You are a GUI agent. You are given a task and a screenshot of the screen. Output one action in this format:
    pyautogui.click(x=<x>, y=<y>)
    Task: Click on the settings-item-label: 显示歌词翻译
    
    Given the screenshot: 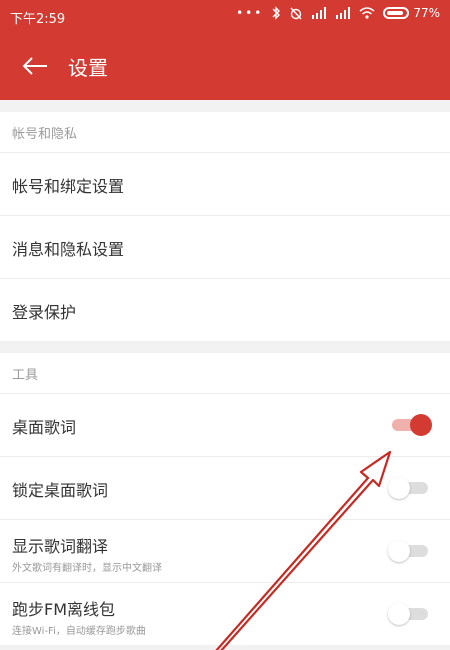 What is the action you would take?
    pyautogui.click(x=60, y=546)
    